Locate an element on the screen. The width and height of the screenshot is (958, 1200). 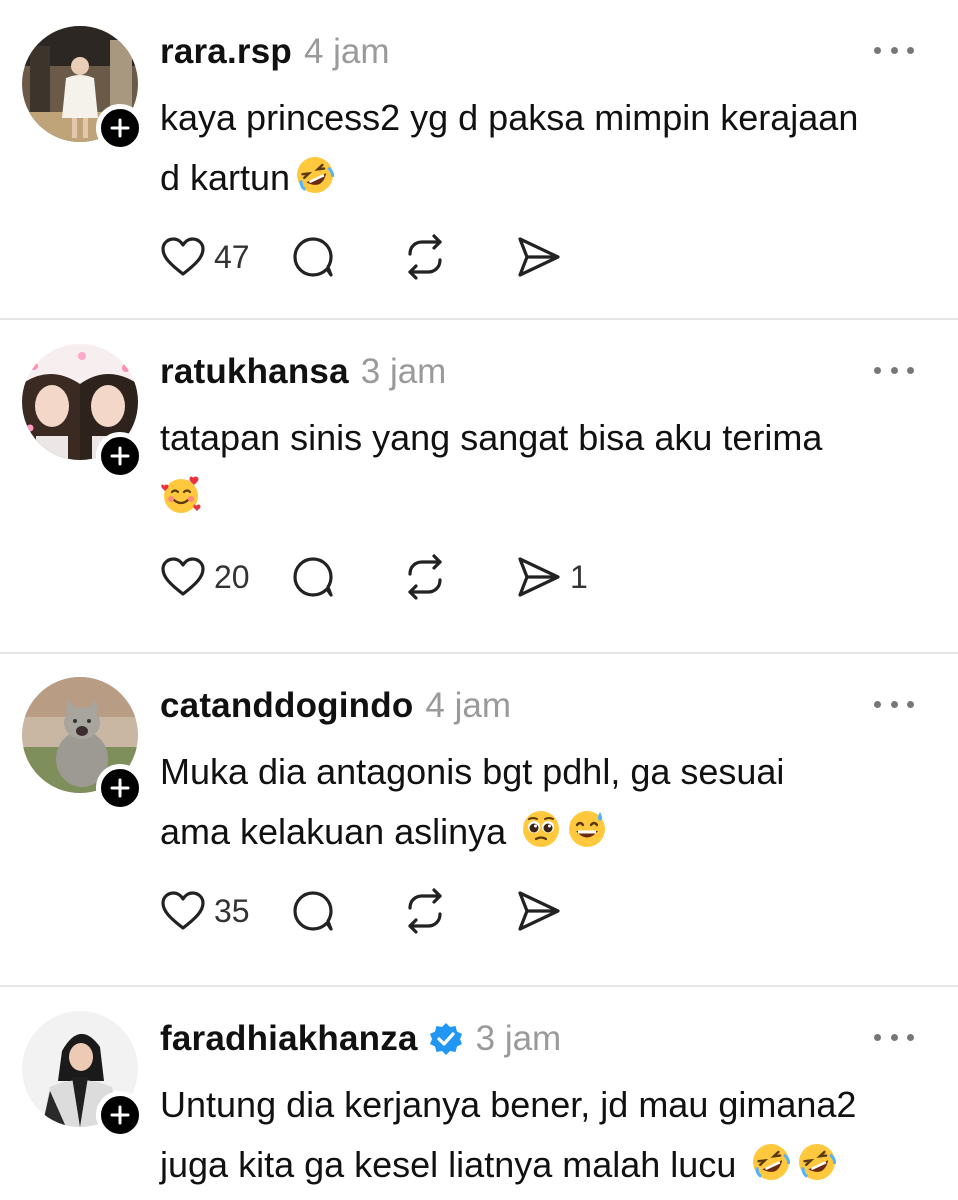
grinning-sweat-emoji-icon is located at coordinates (587, 829).